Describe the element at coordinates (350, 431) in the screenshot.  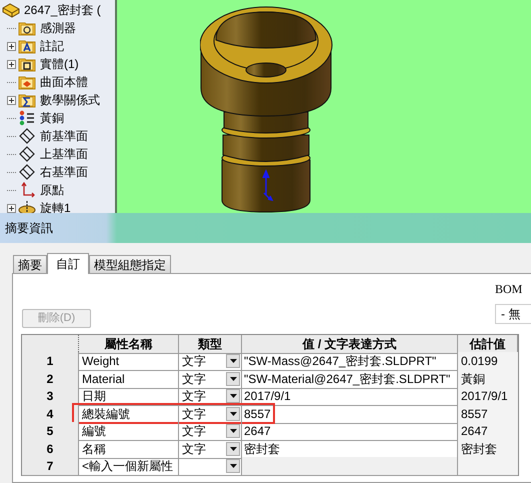
I see `value-cell: 2647` at that location.